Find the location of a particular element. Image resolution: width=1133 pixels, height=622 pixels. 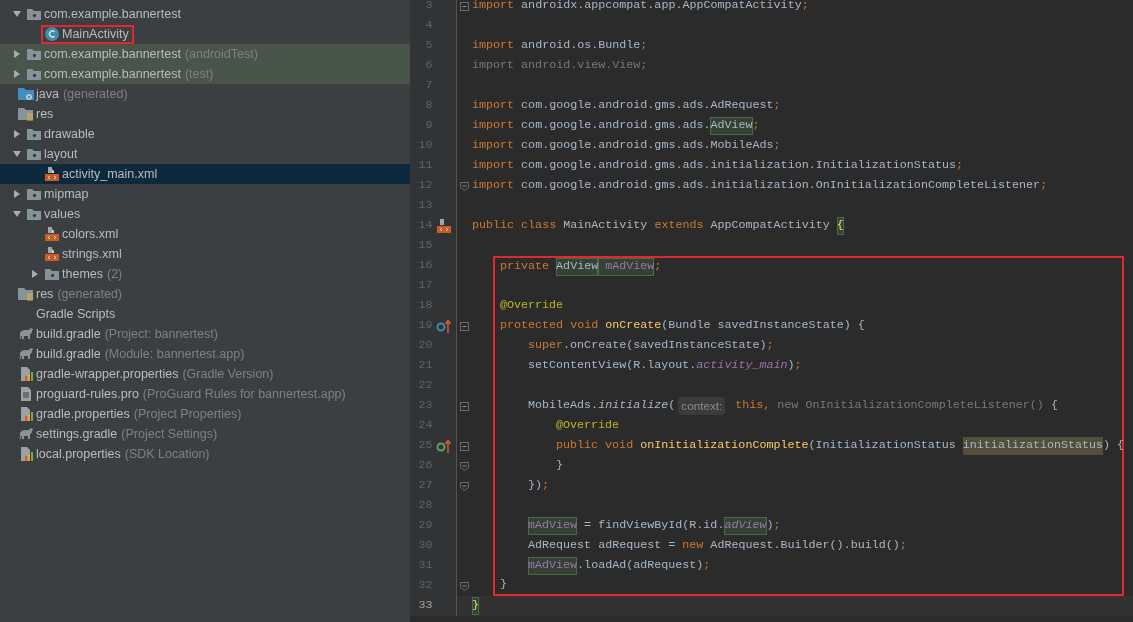

tree-item: strings.xml is located at coordinates (205, 254).